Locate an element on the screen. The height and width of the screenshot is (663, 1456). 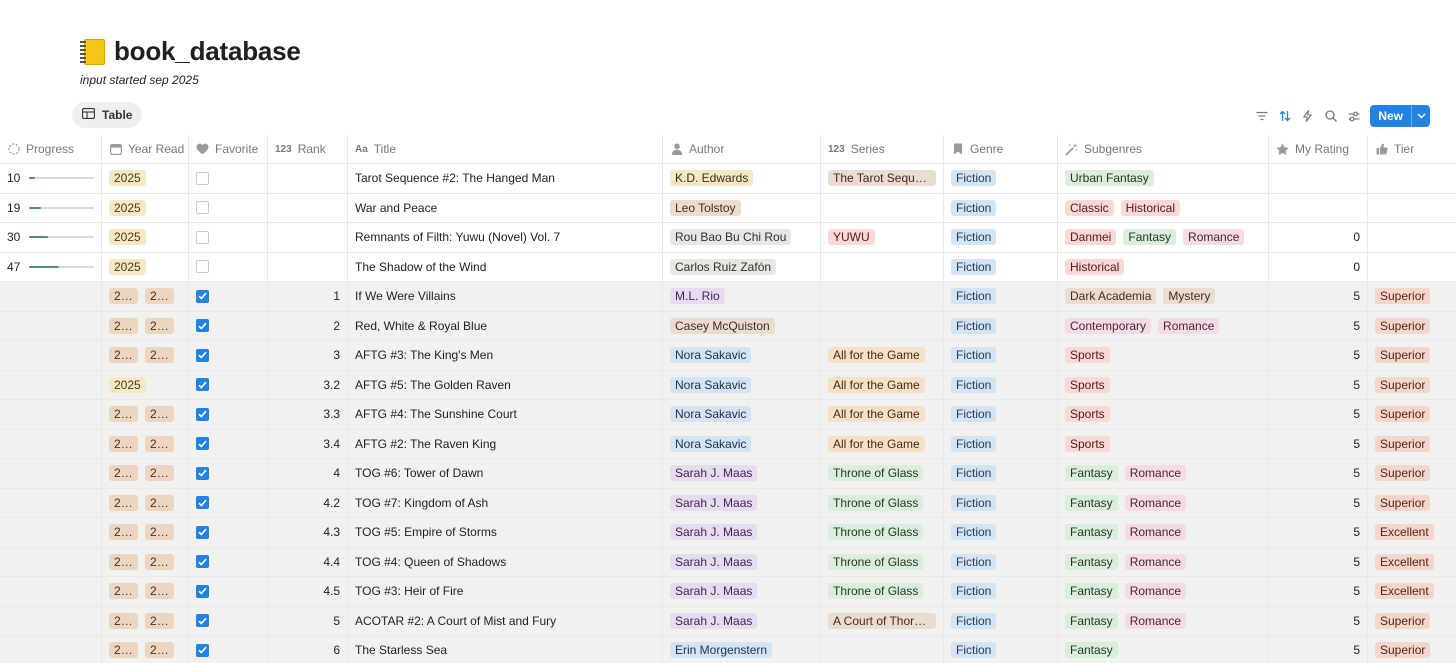
cell-title: TOG #3: Heir of Fire is located at coordinates (505, 591).